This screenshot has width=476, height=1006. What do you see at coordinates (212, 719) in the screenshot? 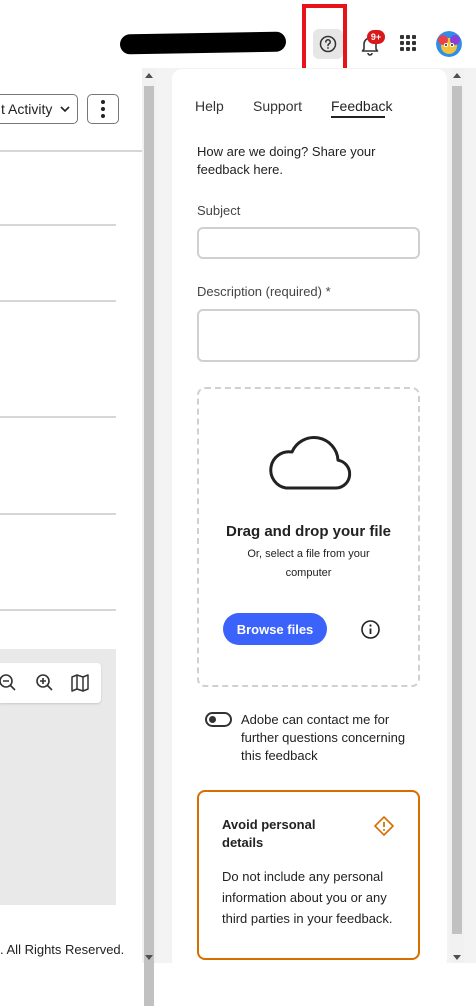
I see `toggle-knob` at bounding box center [212, 719].